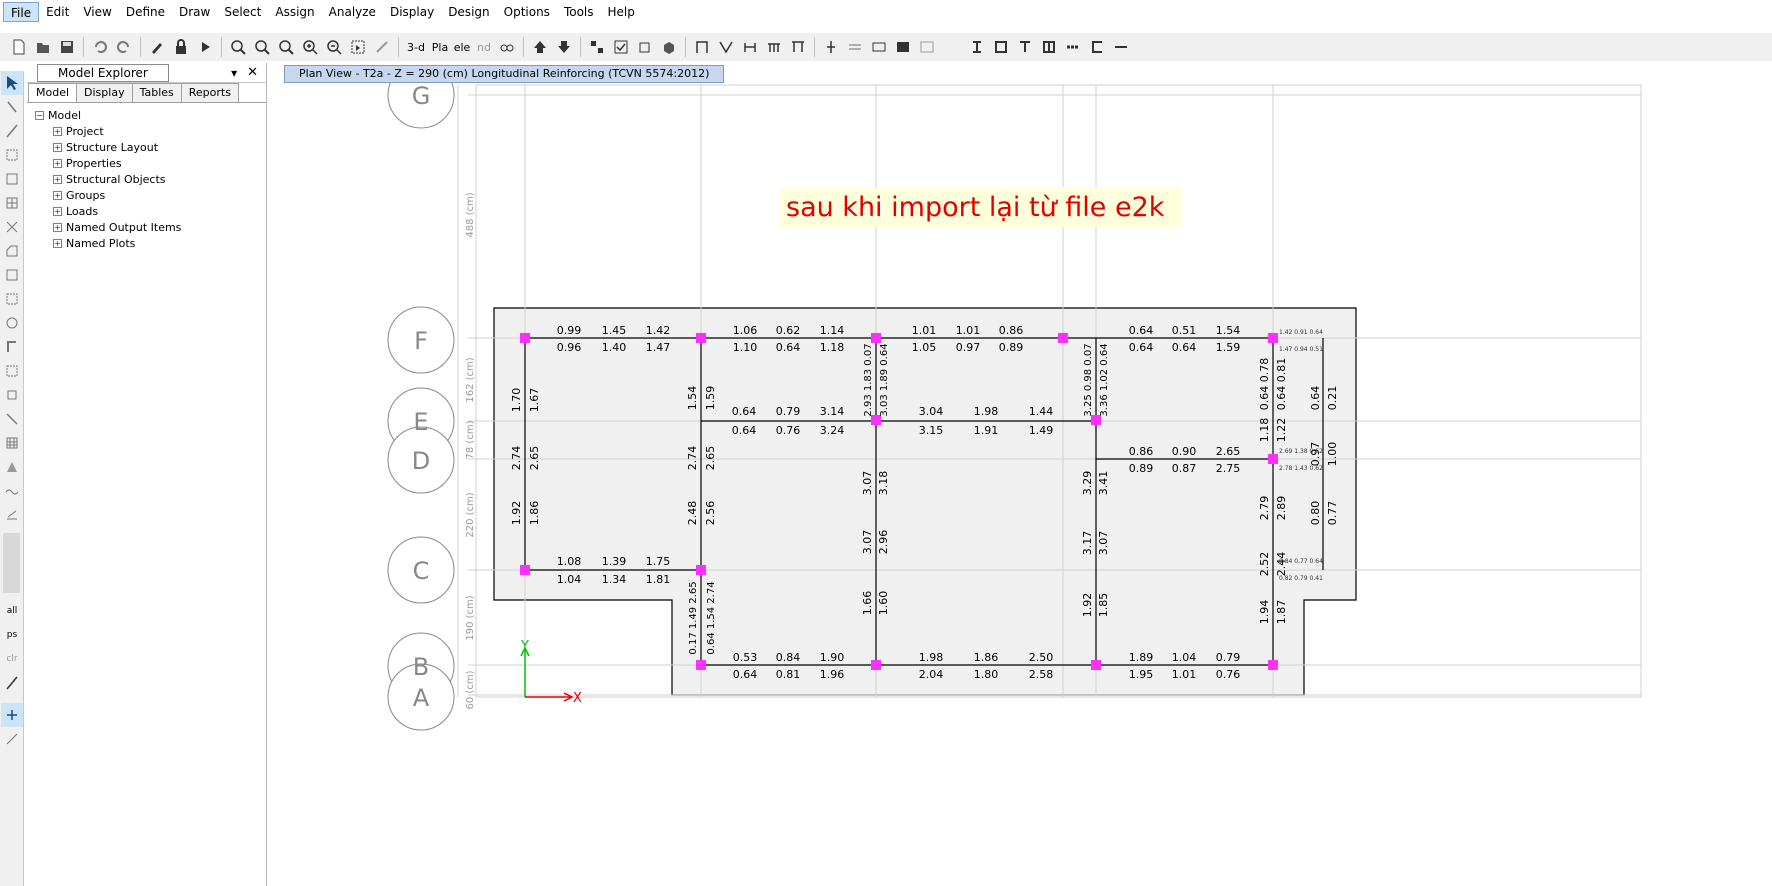 This screenshot has width=1772, height=886. What do you see at coordinates (150, 243) in the screenshot?
I see `tree-item: + Named Plots` at bounding box center [150, 243].